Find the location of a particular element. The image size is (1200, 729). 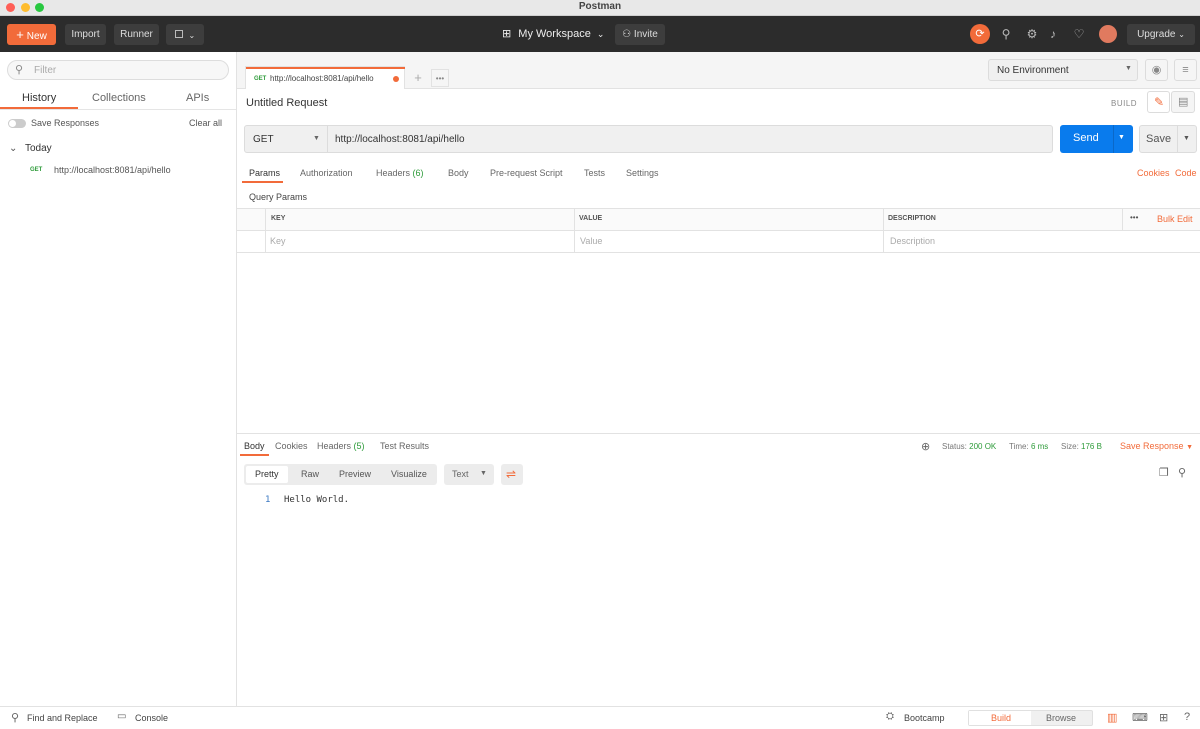

history-group-today: Today is located at coordinates (38, 148).